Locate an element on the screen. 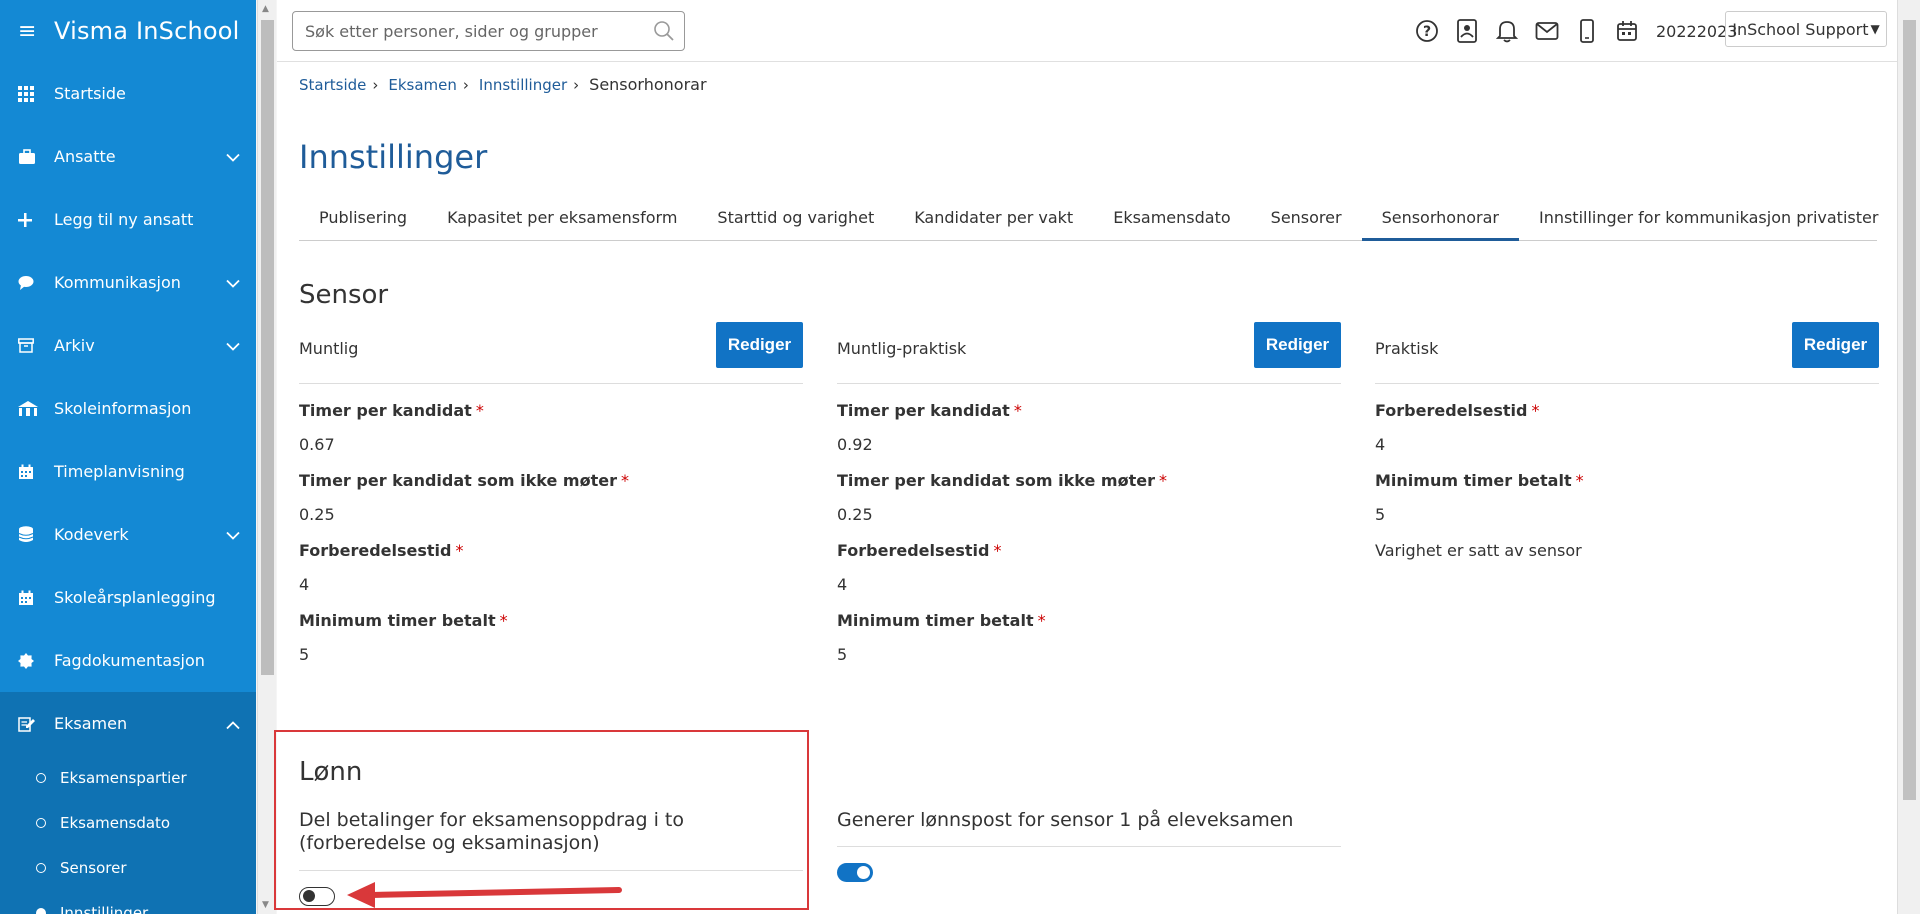  page-scrollbar-thumb is located at coordinates (1909, 410).